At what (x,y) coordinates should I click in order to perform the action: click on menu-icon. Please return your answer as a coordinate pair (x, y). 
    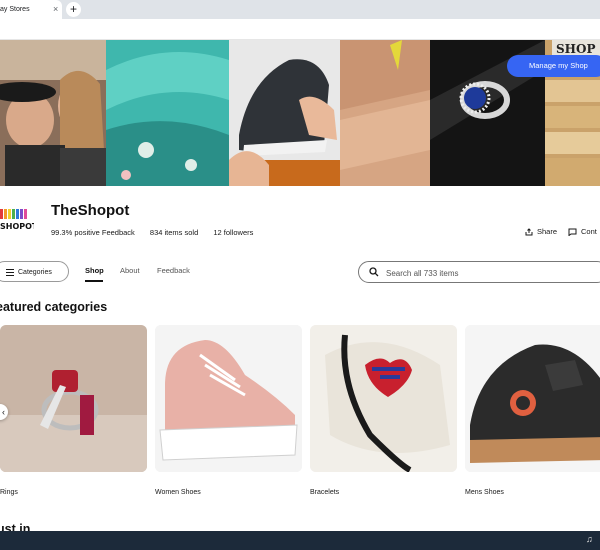
    Looking at the image, I should click on (10, 272).